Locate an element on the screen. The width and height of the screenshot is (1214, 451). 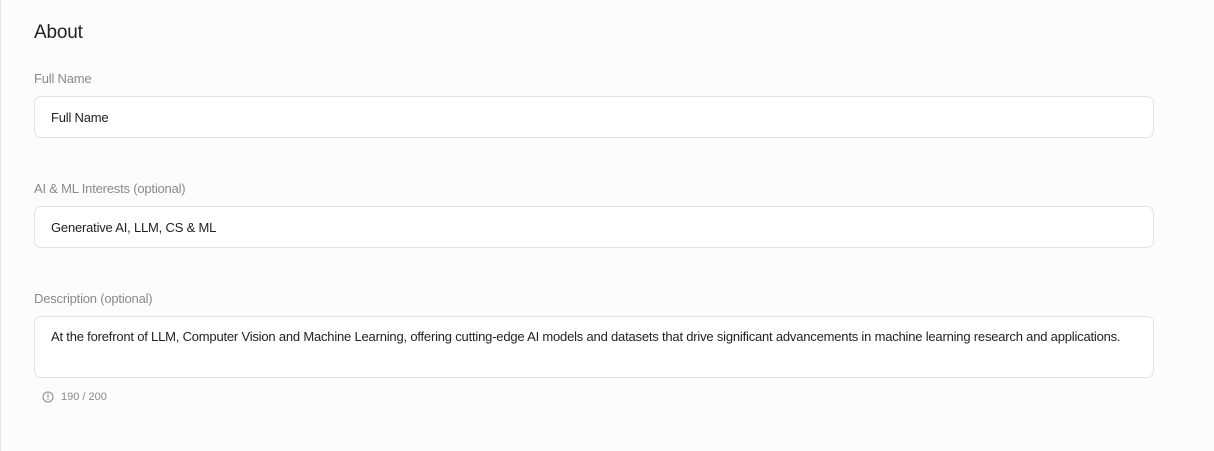
interests-input: Generative AI, LLM, CS & ML is located at coordinates (594, 227).